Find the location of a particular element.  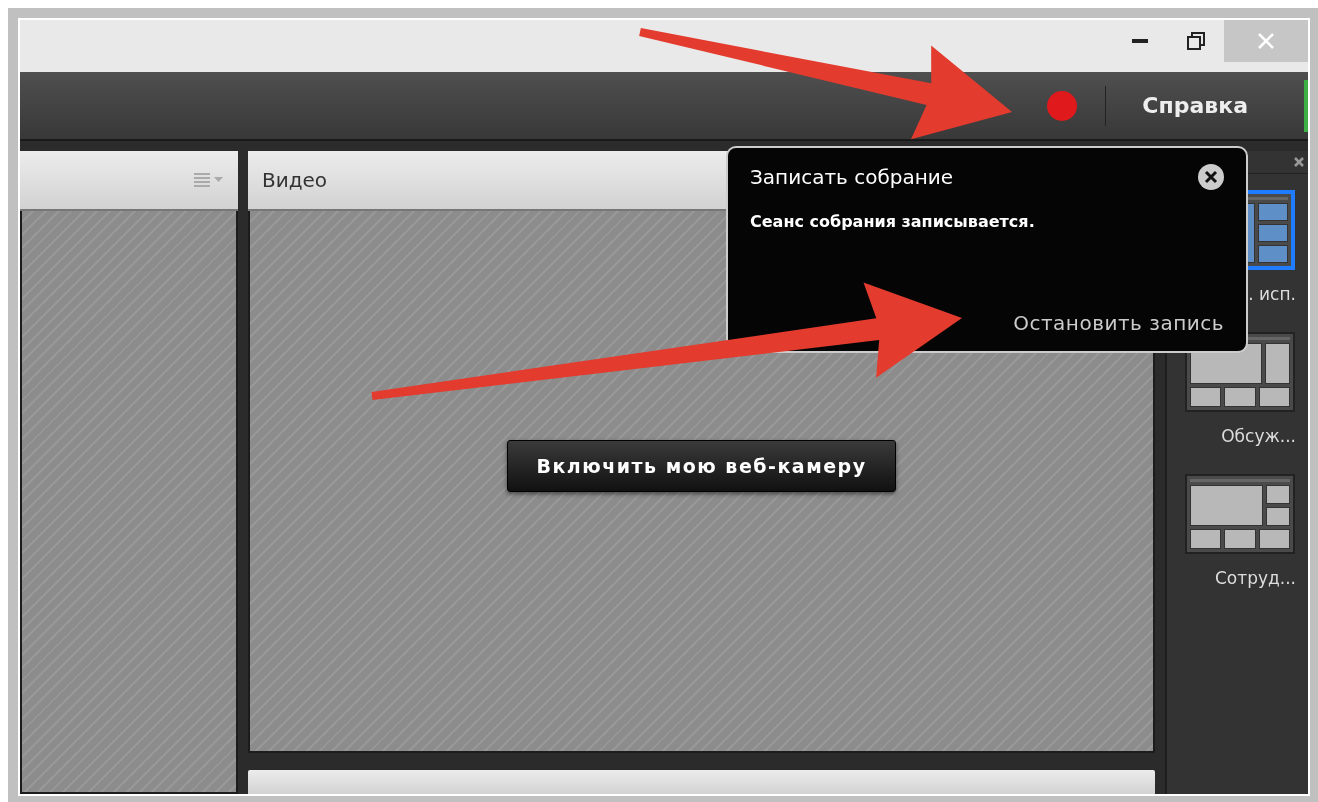

layout-thumbnail is located at coordinates (1240, 514).